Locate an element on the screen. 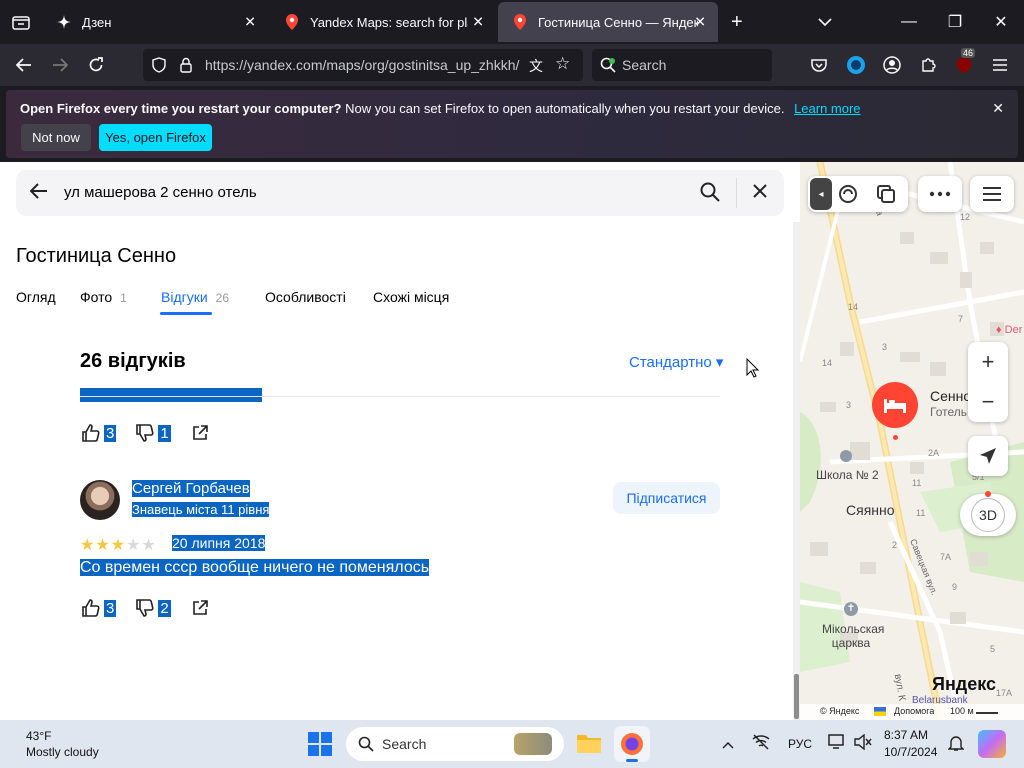 The height and width of the screenshot is (768, 1024). weather-temp: 43°F is located at coordinates (38, 736).